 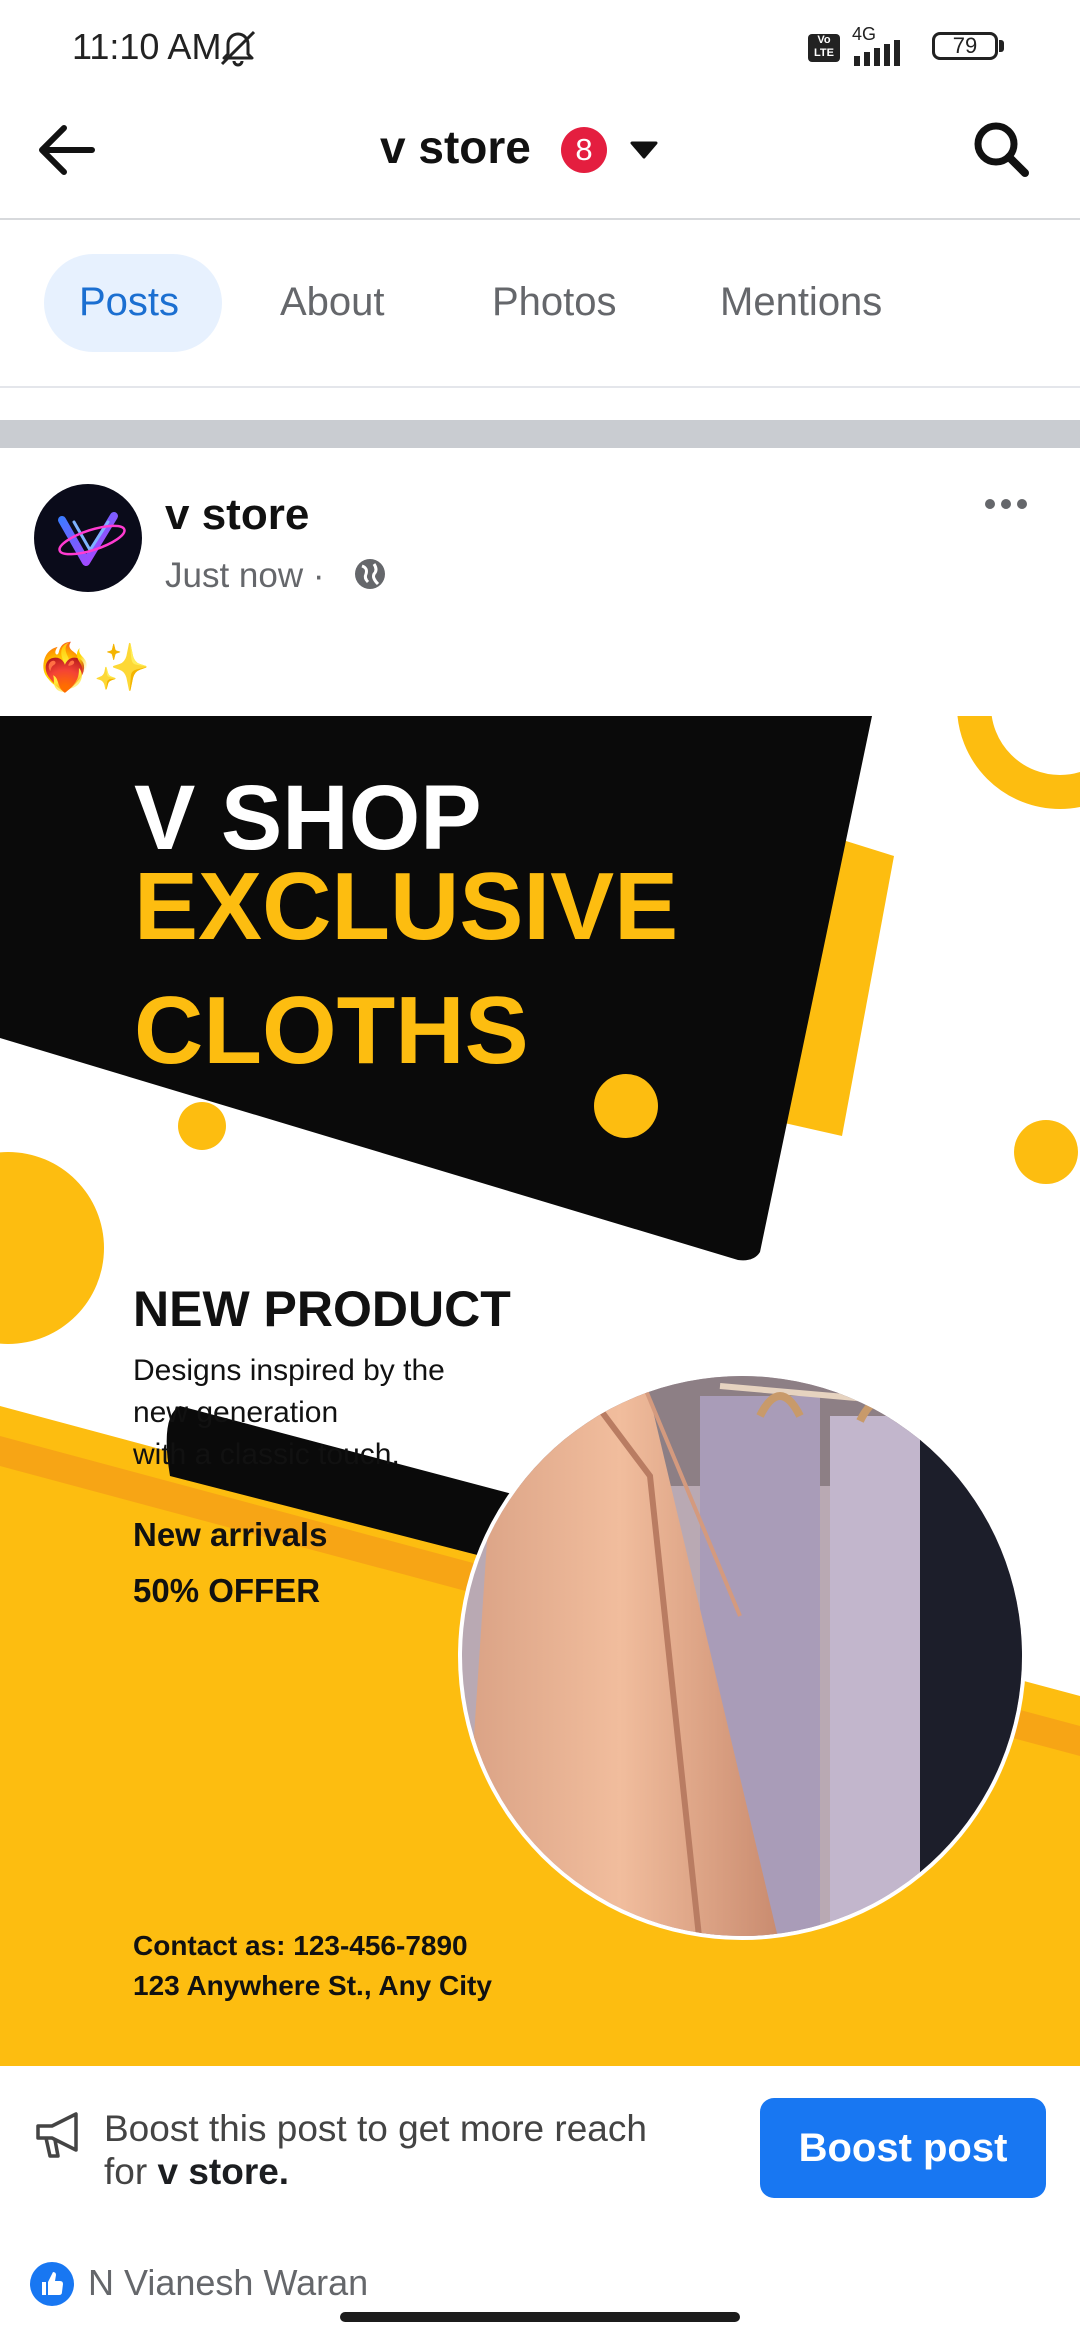 I want to click on ad-description-line-3: with a classic touch., so click(x=266, y=1454).